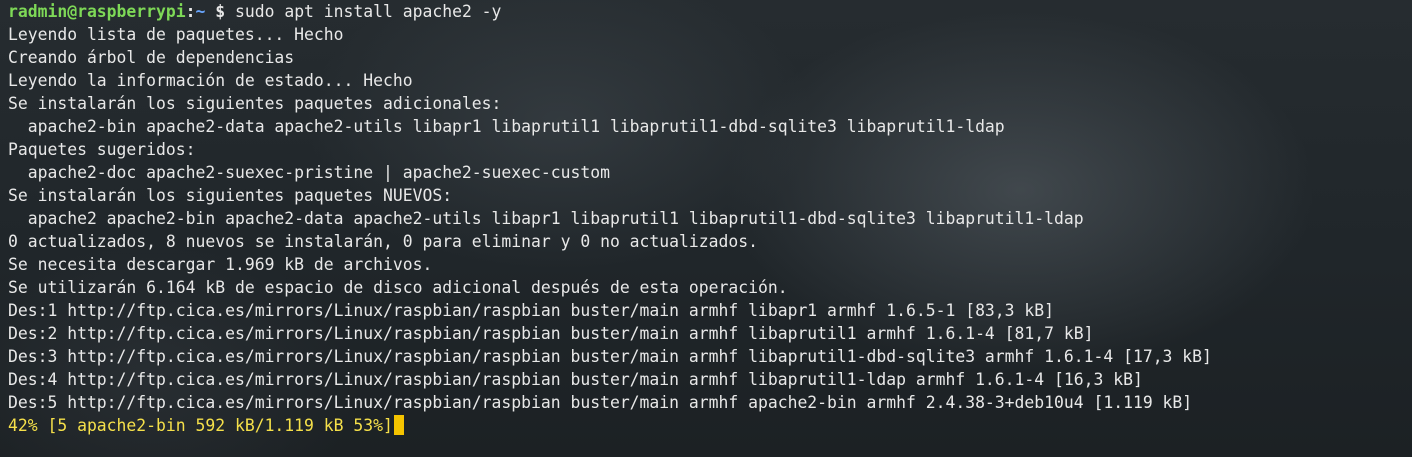  I want to click on output-line: Leyendo lista de paquetes... Hecho, so click(176, 34).